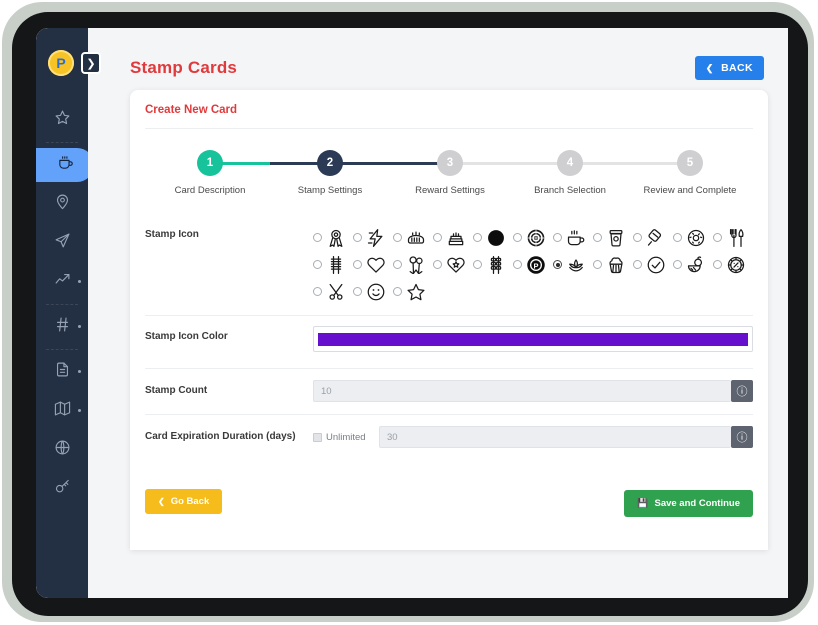  What do you see at coordinates (416, 265) in the screenshot?
I see `balloons-icon` at bounding box center [416, 265].